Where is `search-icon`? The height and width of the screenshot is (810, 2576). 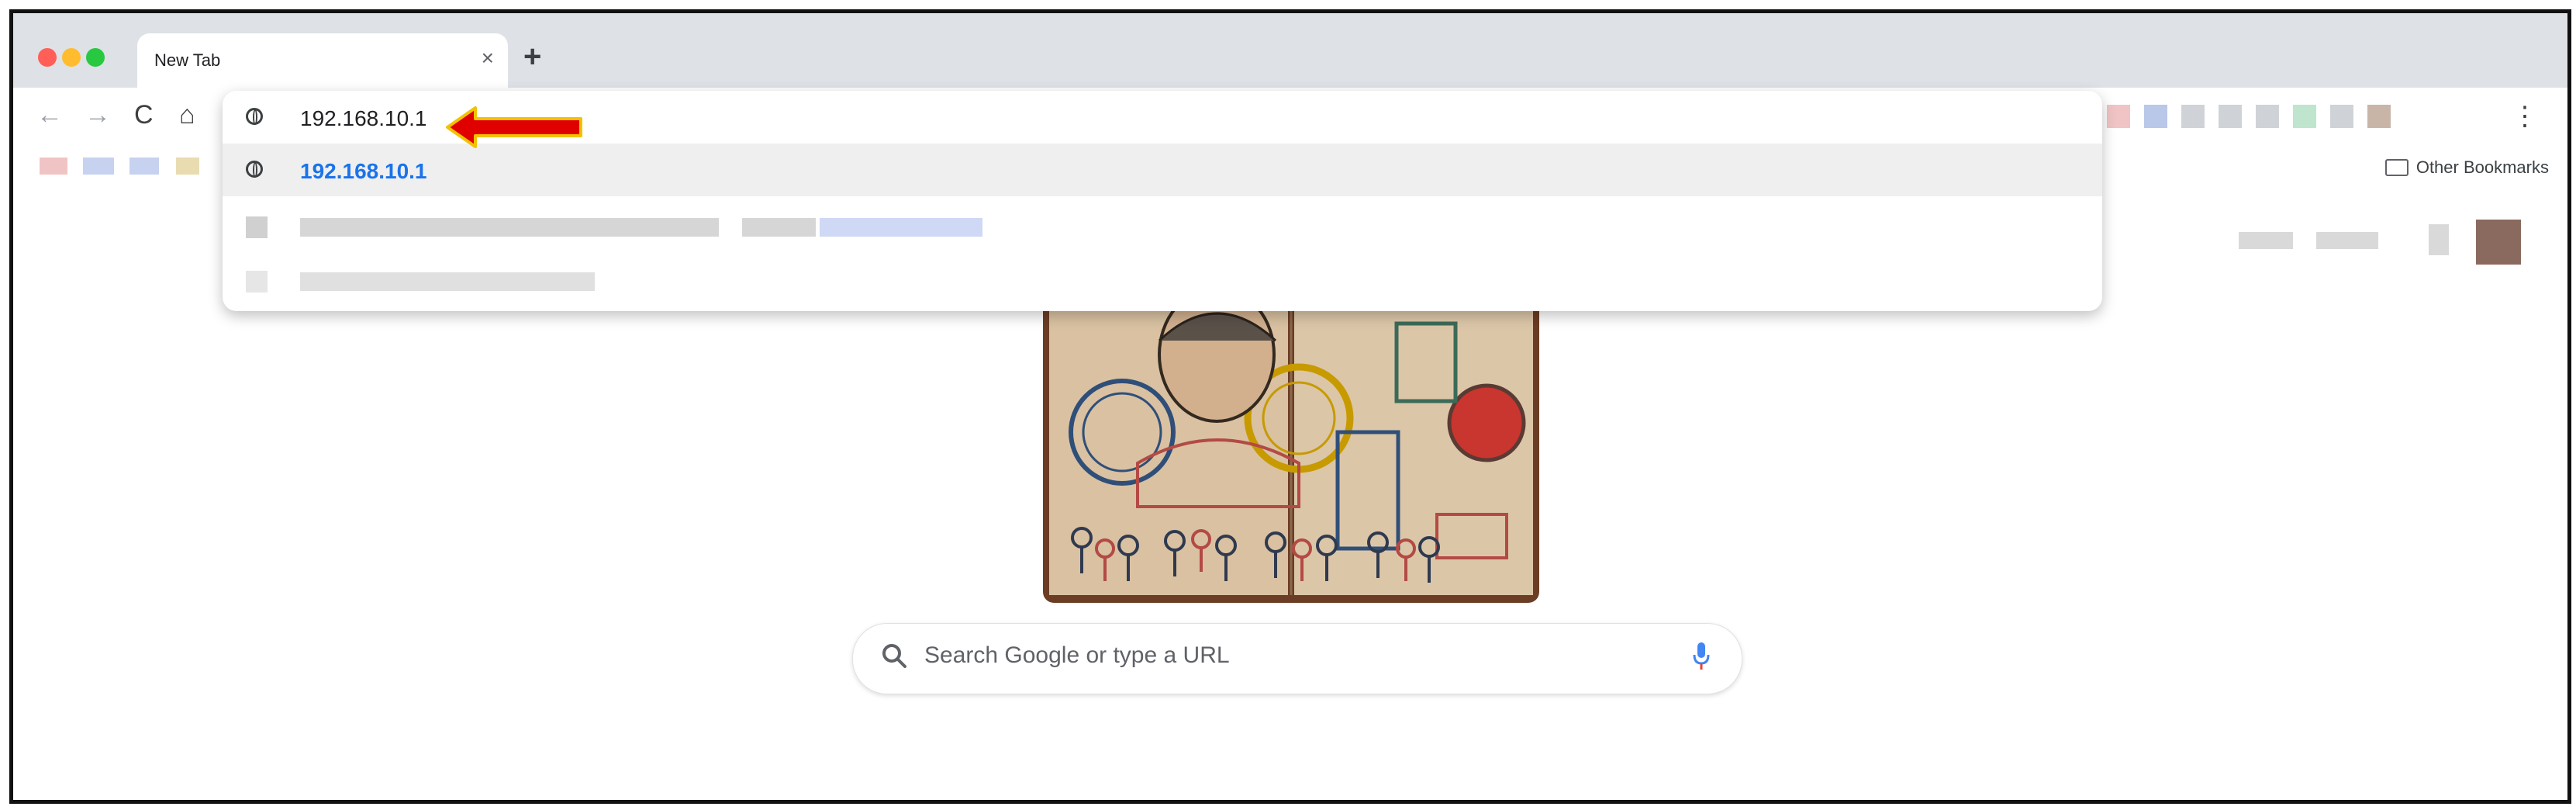
search-icon is located at coordinates (894, 656).